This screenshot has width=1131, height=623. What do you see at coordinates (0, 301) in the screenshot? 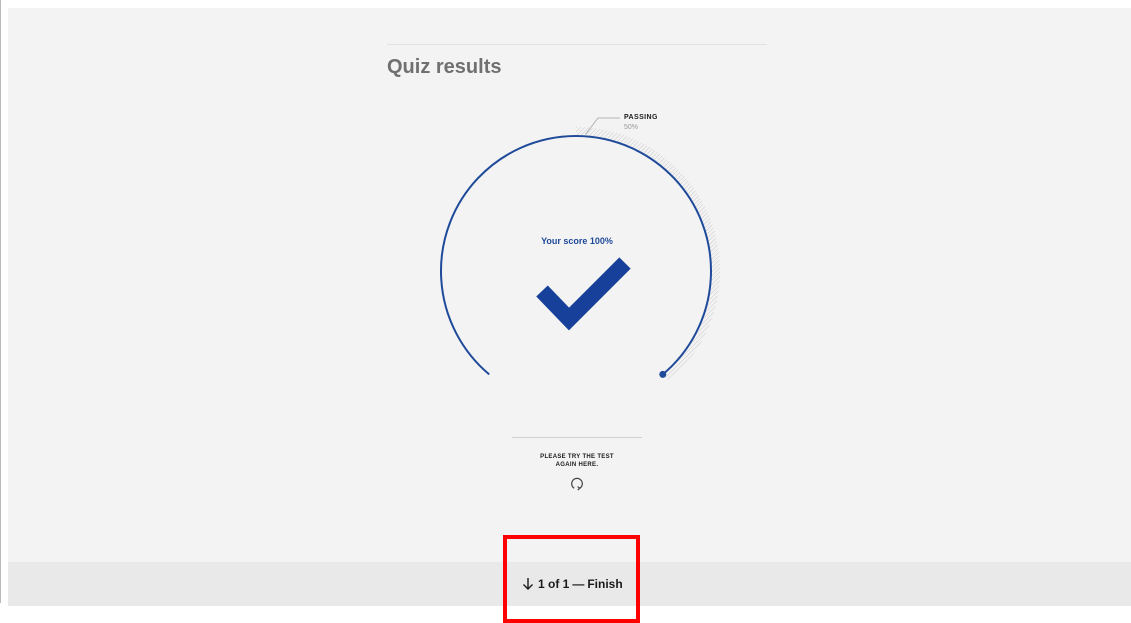
I see `left-edge-divider` at bounding box center [0, 301].